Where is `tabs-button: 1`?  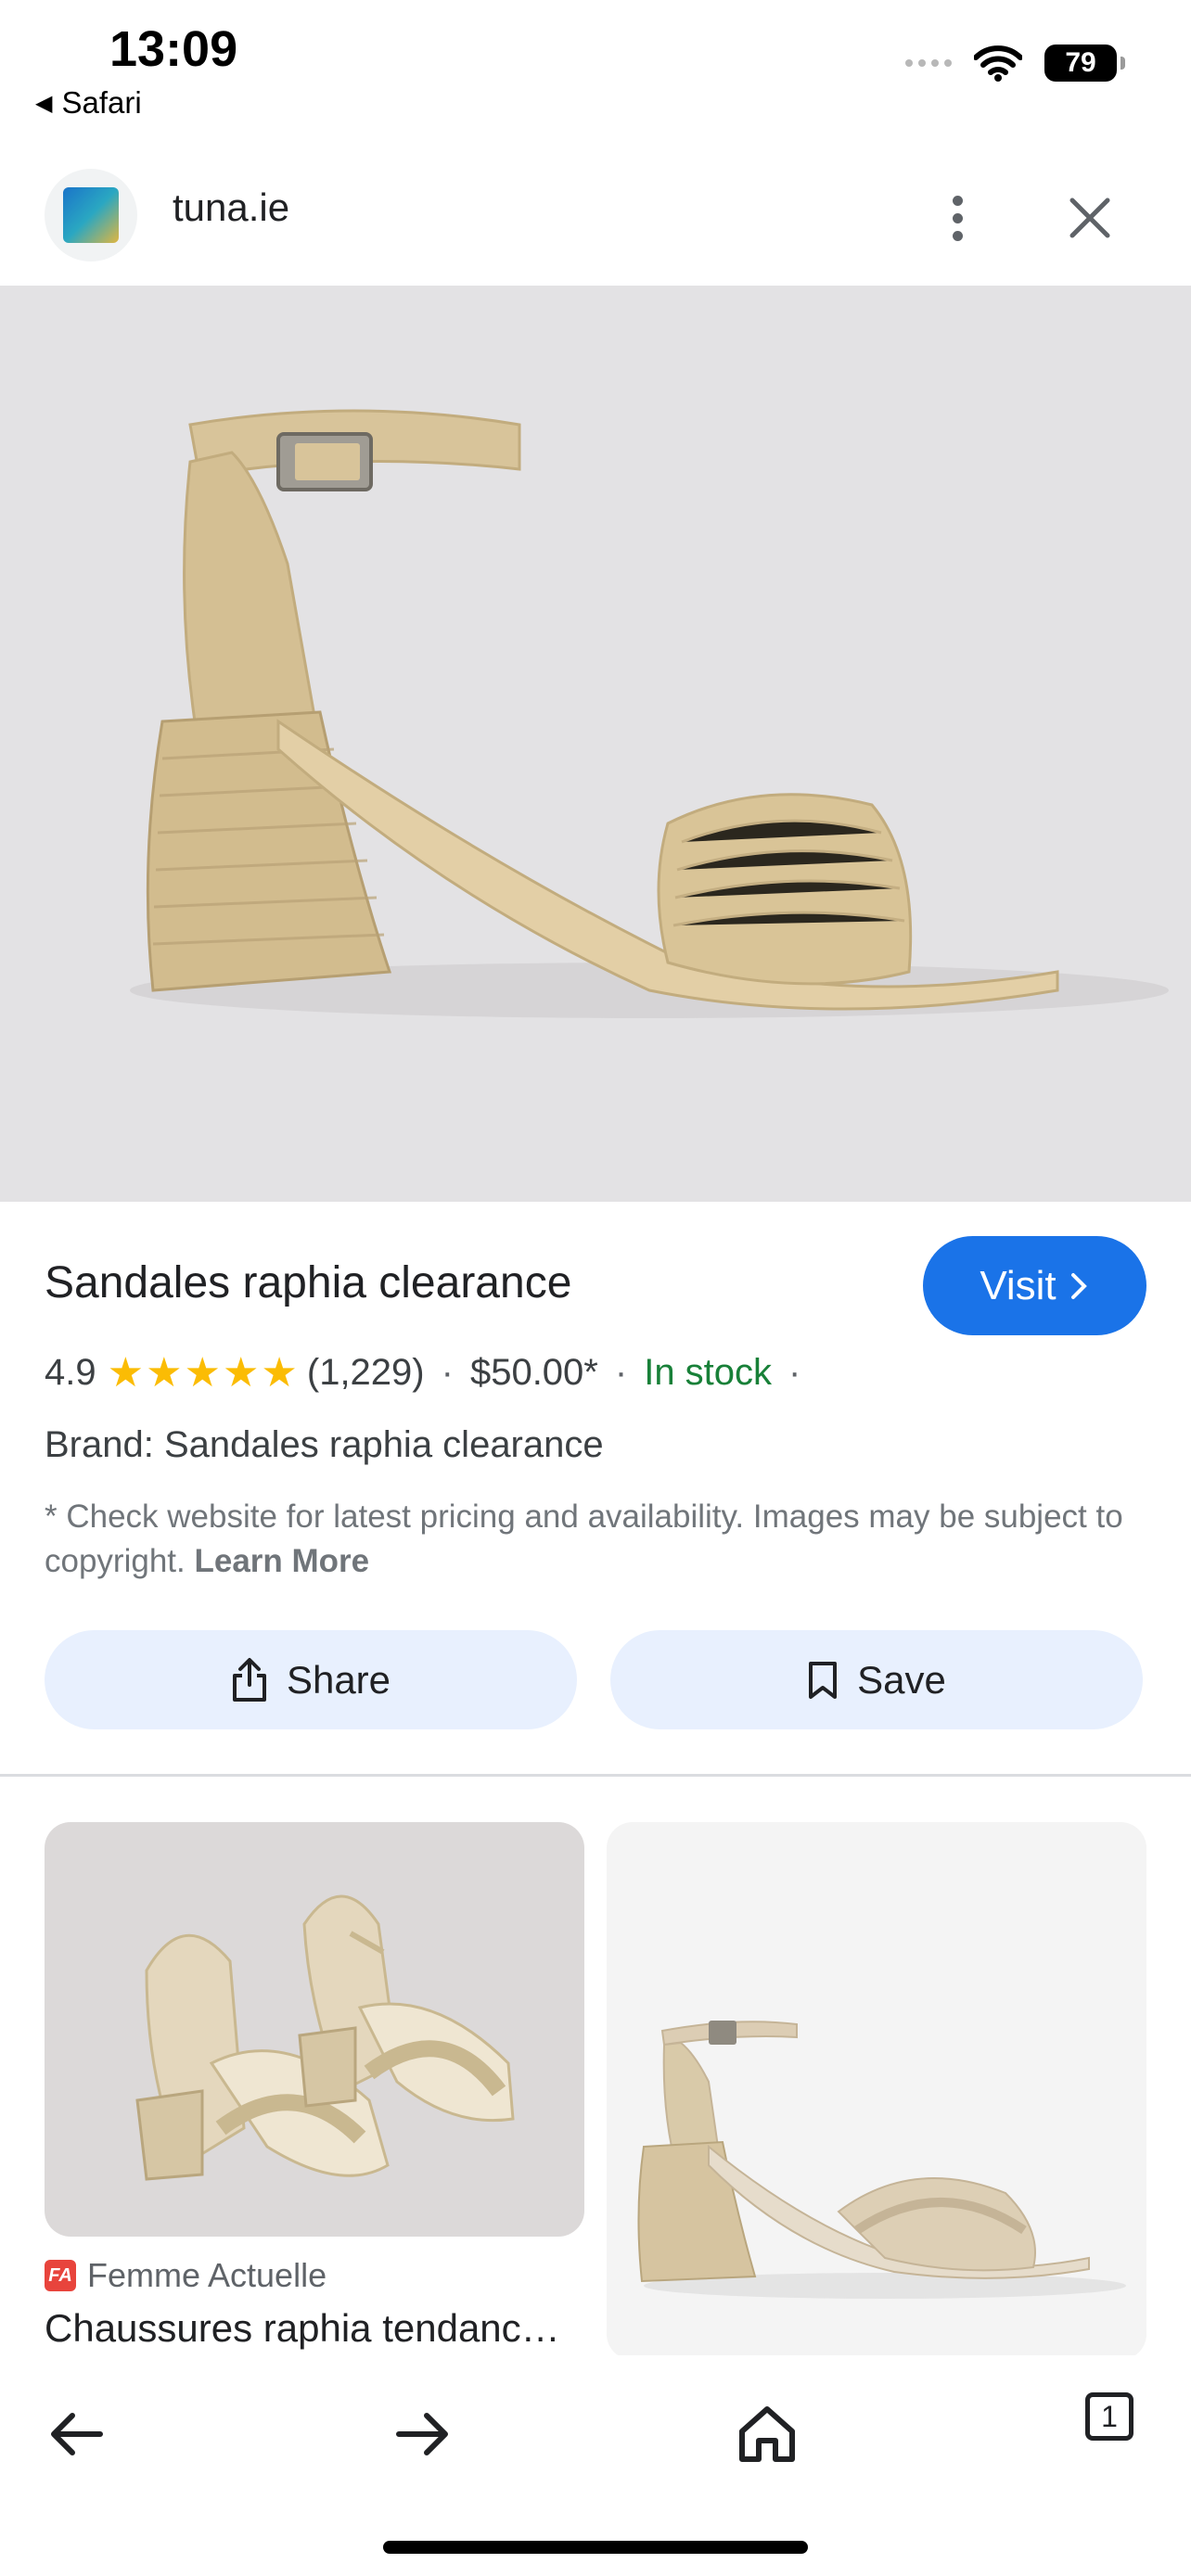
tabs-button: 1 is located at coordinates (1109, 2417).